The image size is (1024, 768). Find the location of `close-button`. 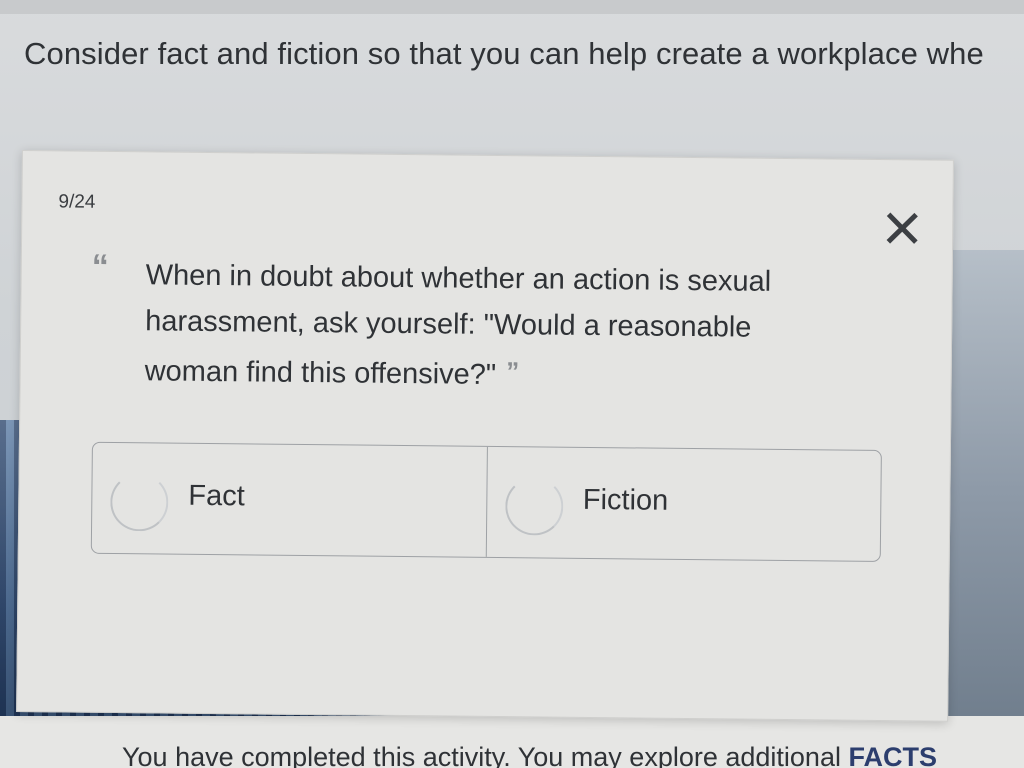

close-button is located at coordinates (902, 228).